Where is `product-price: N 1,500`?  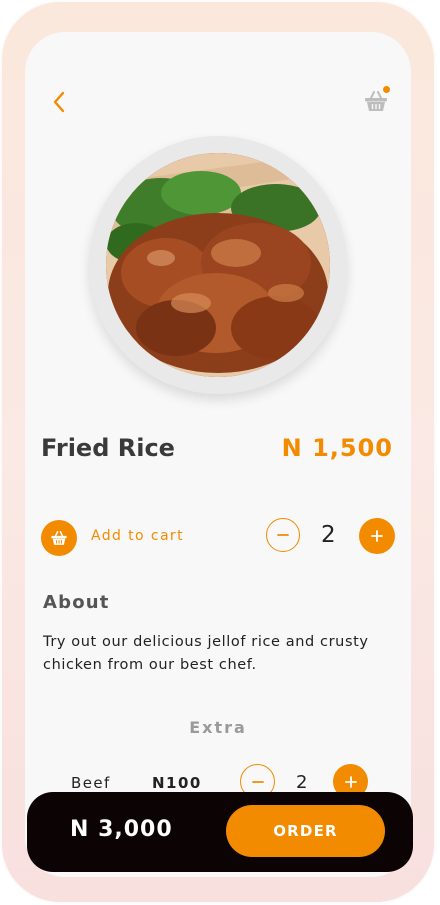
product-price: N 1,500 is located at coordinates (337, 448).